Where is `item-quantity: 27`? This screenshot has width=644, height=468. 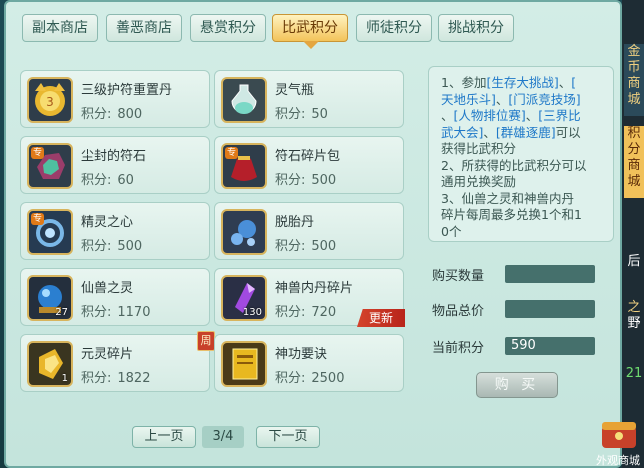 item-quantity: 27 is located at coordinates (61, 312).